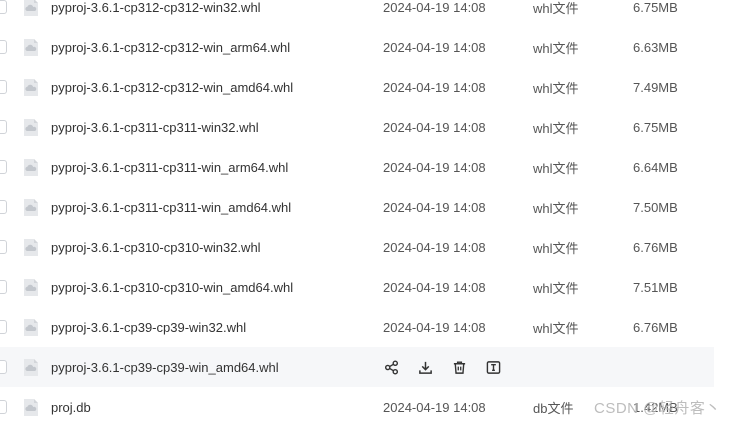 This screenshot has width=740, height=426. What do you see at coordinates (156, 247) in the screenshot?
I see `file-name: pyproj-3.6.1-cp310-cp310-win32.whl` at bounding box center [156, 247].